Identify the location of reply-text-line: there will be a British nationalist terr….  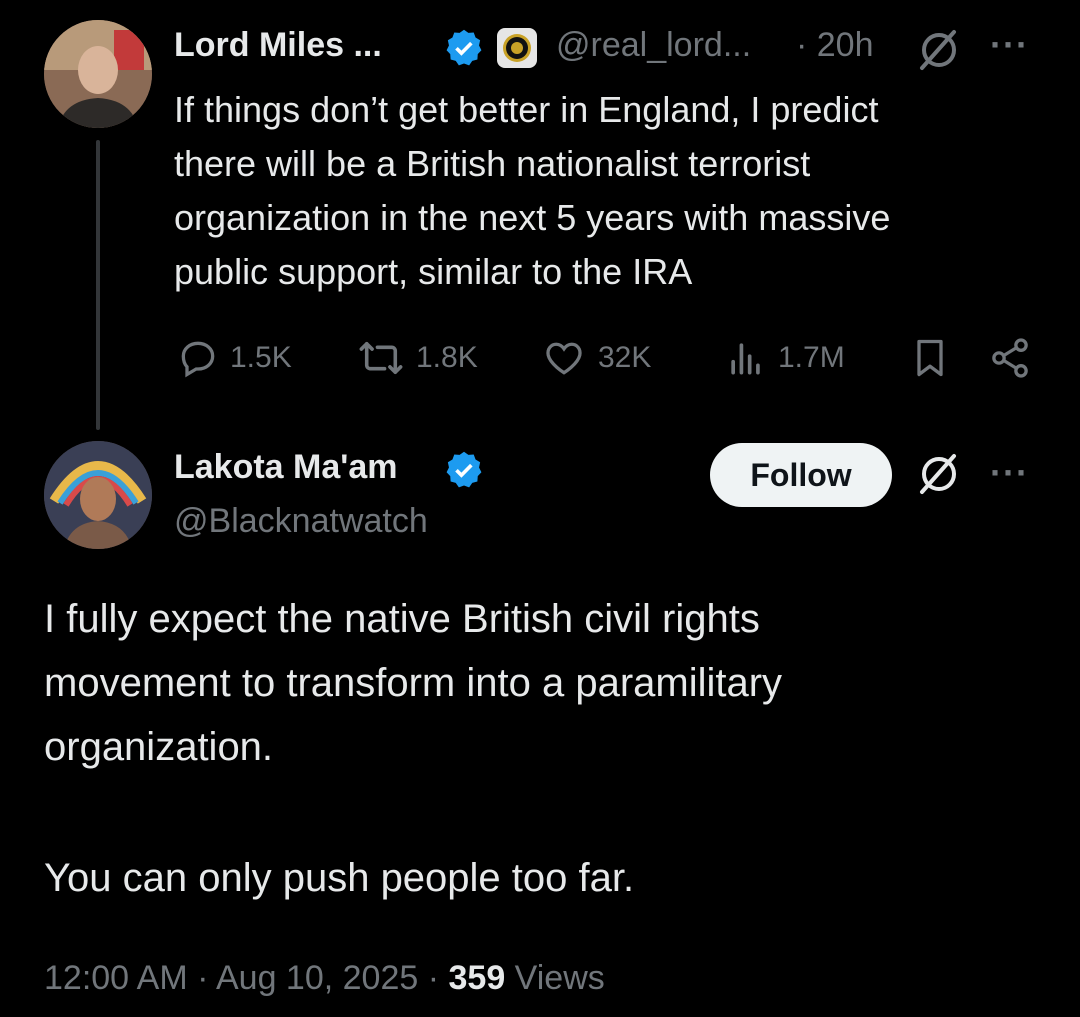
(492, 163).